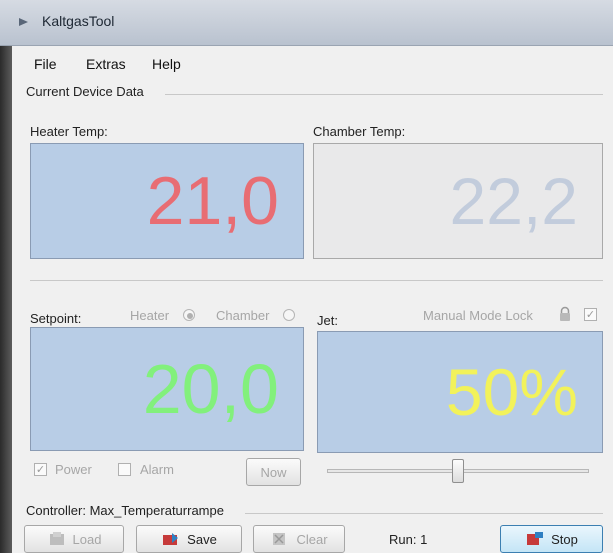 This screenshot has width=613, height=553. What do you see at coordinates (327, 320) in the screenshot?
I see `jet-label: Jet:` at bounding box center [327, 320].